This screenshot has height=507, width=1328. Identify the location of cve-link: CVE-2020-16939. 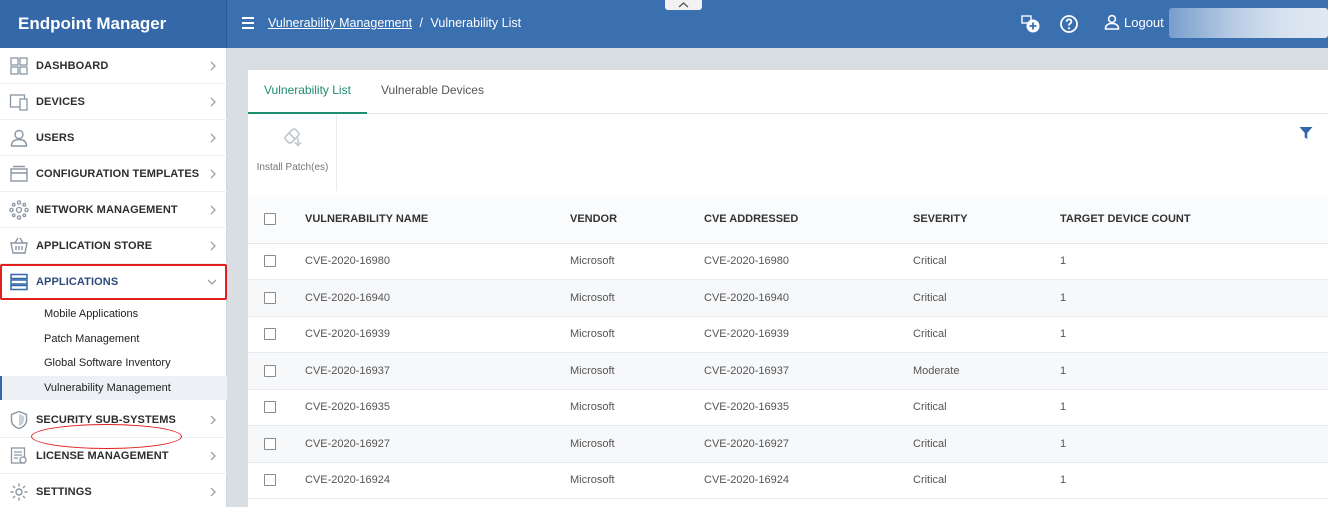
(808, 334).